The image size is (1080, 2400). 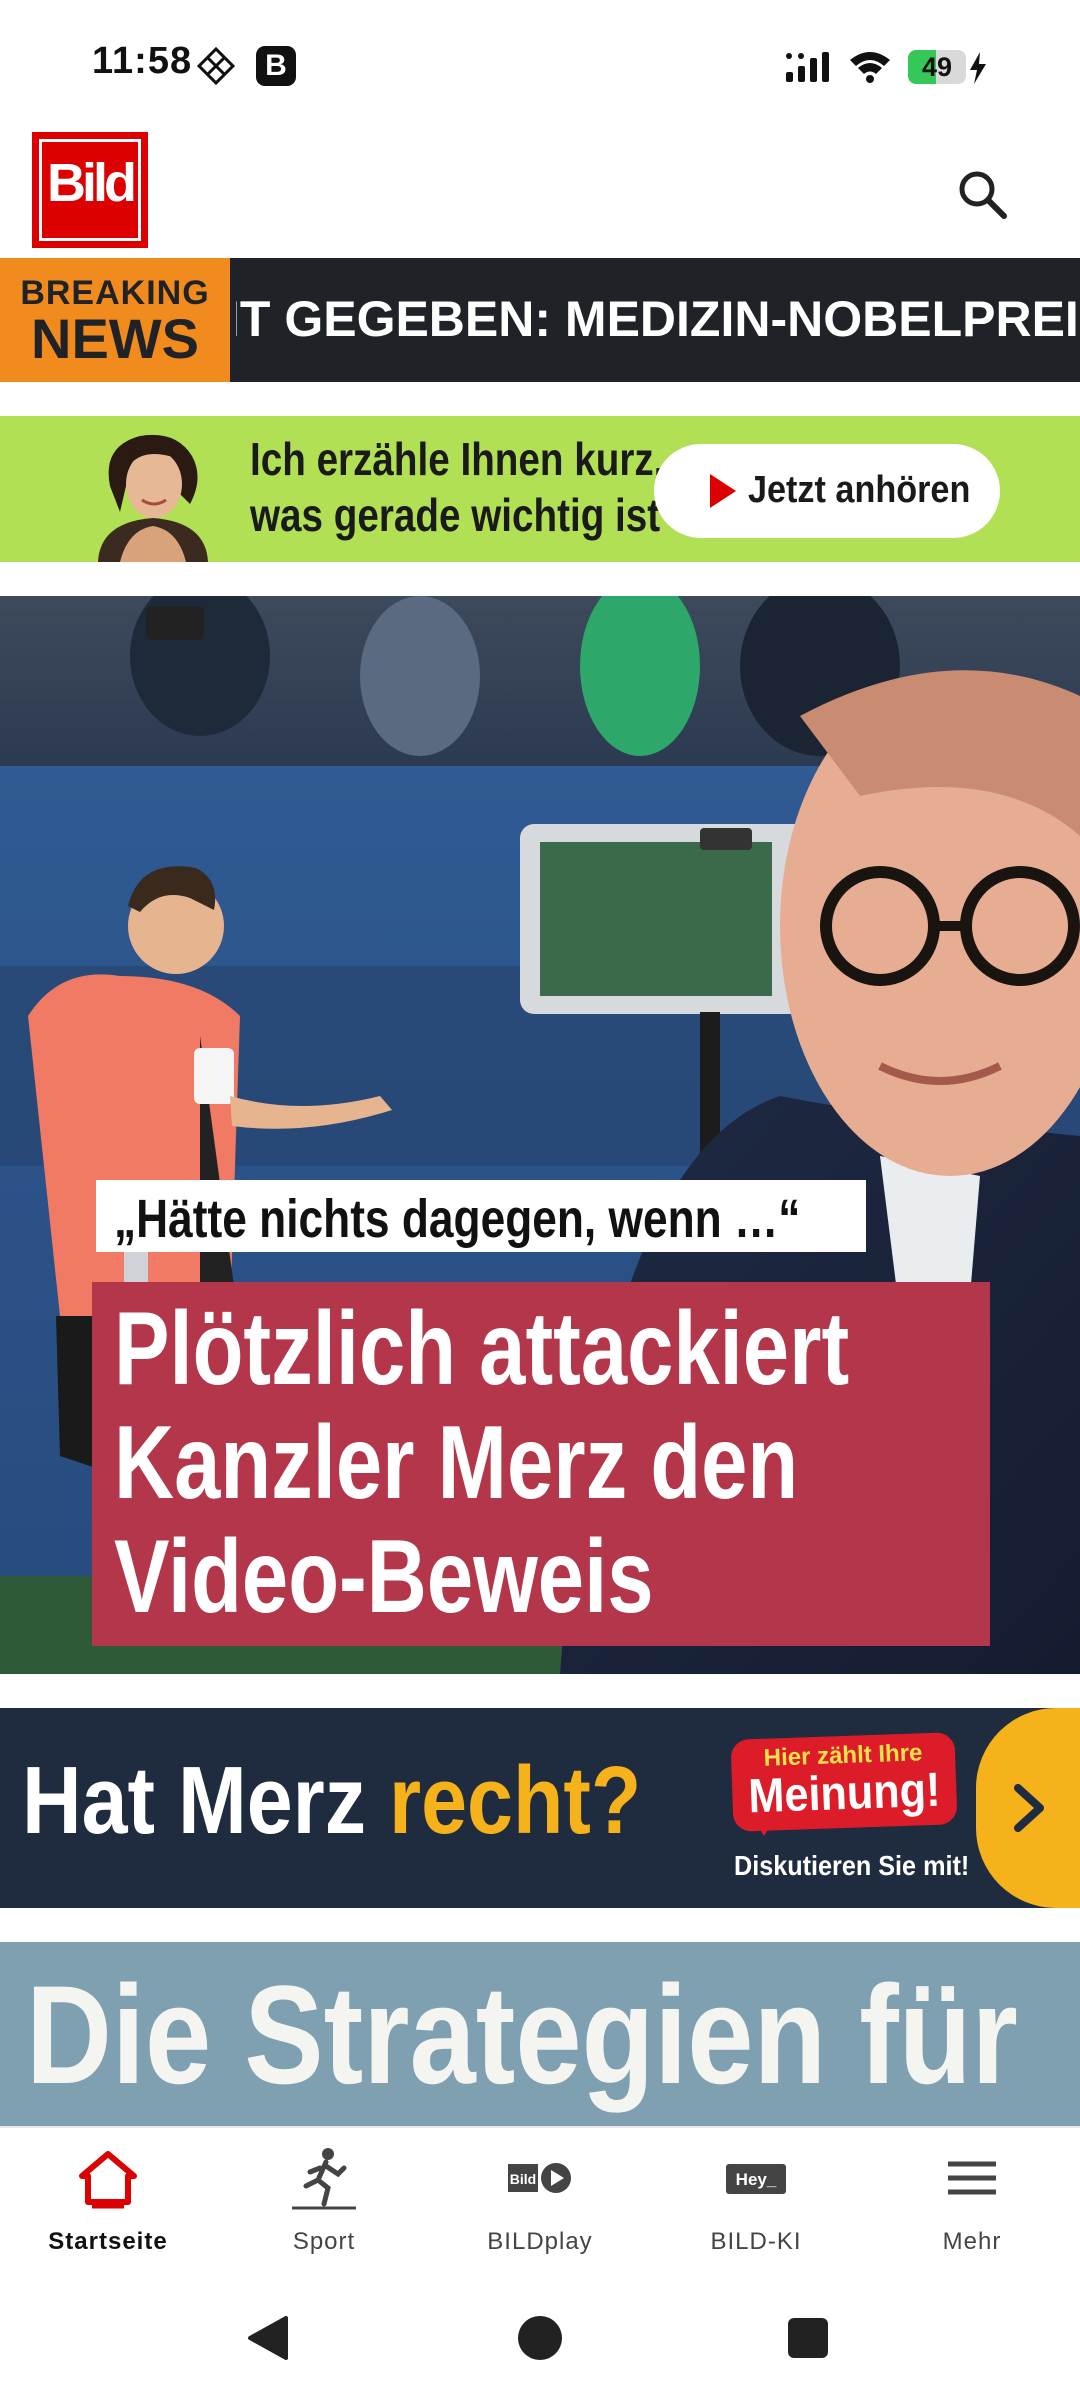 I want to click on search-icon, so click(x=983, y=195).